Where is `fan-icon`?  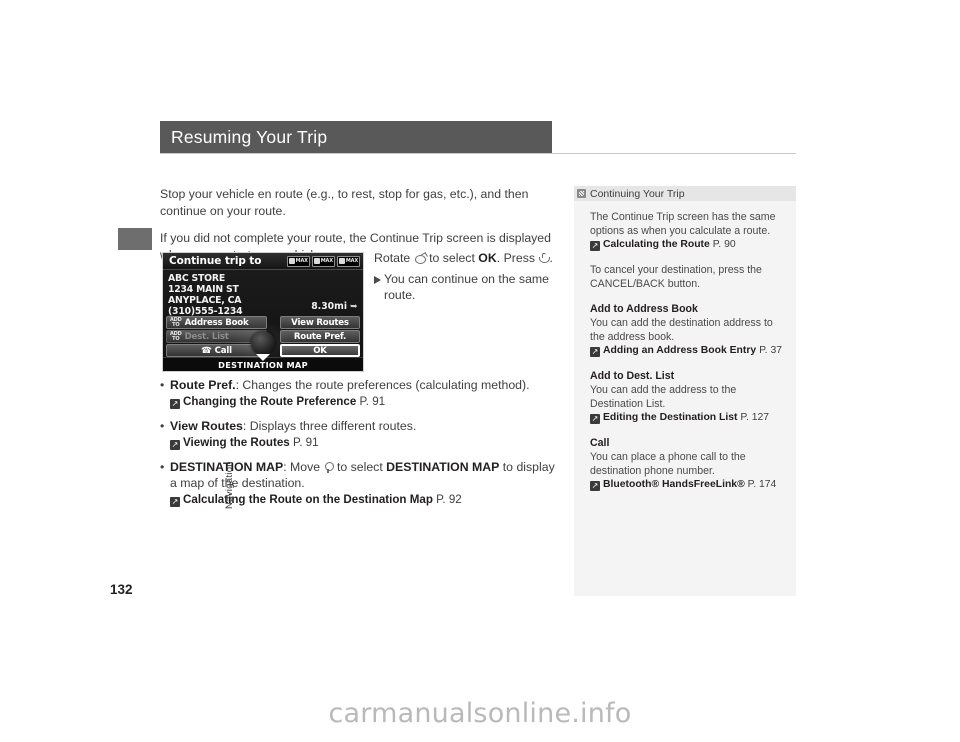 fan-icon is located at coordinates (316, 261).